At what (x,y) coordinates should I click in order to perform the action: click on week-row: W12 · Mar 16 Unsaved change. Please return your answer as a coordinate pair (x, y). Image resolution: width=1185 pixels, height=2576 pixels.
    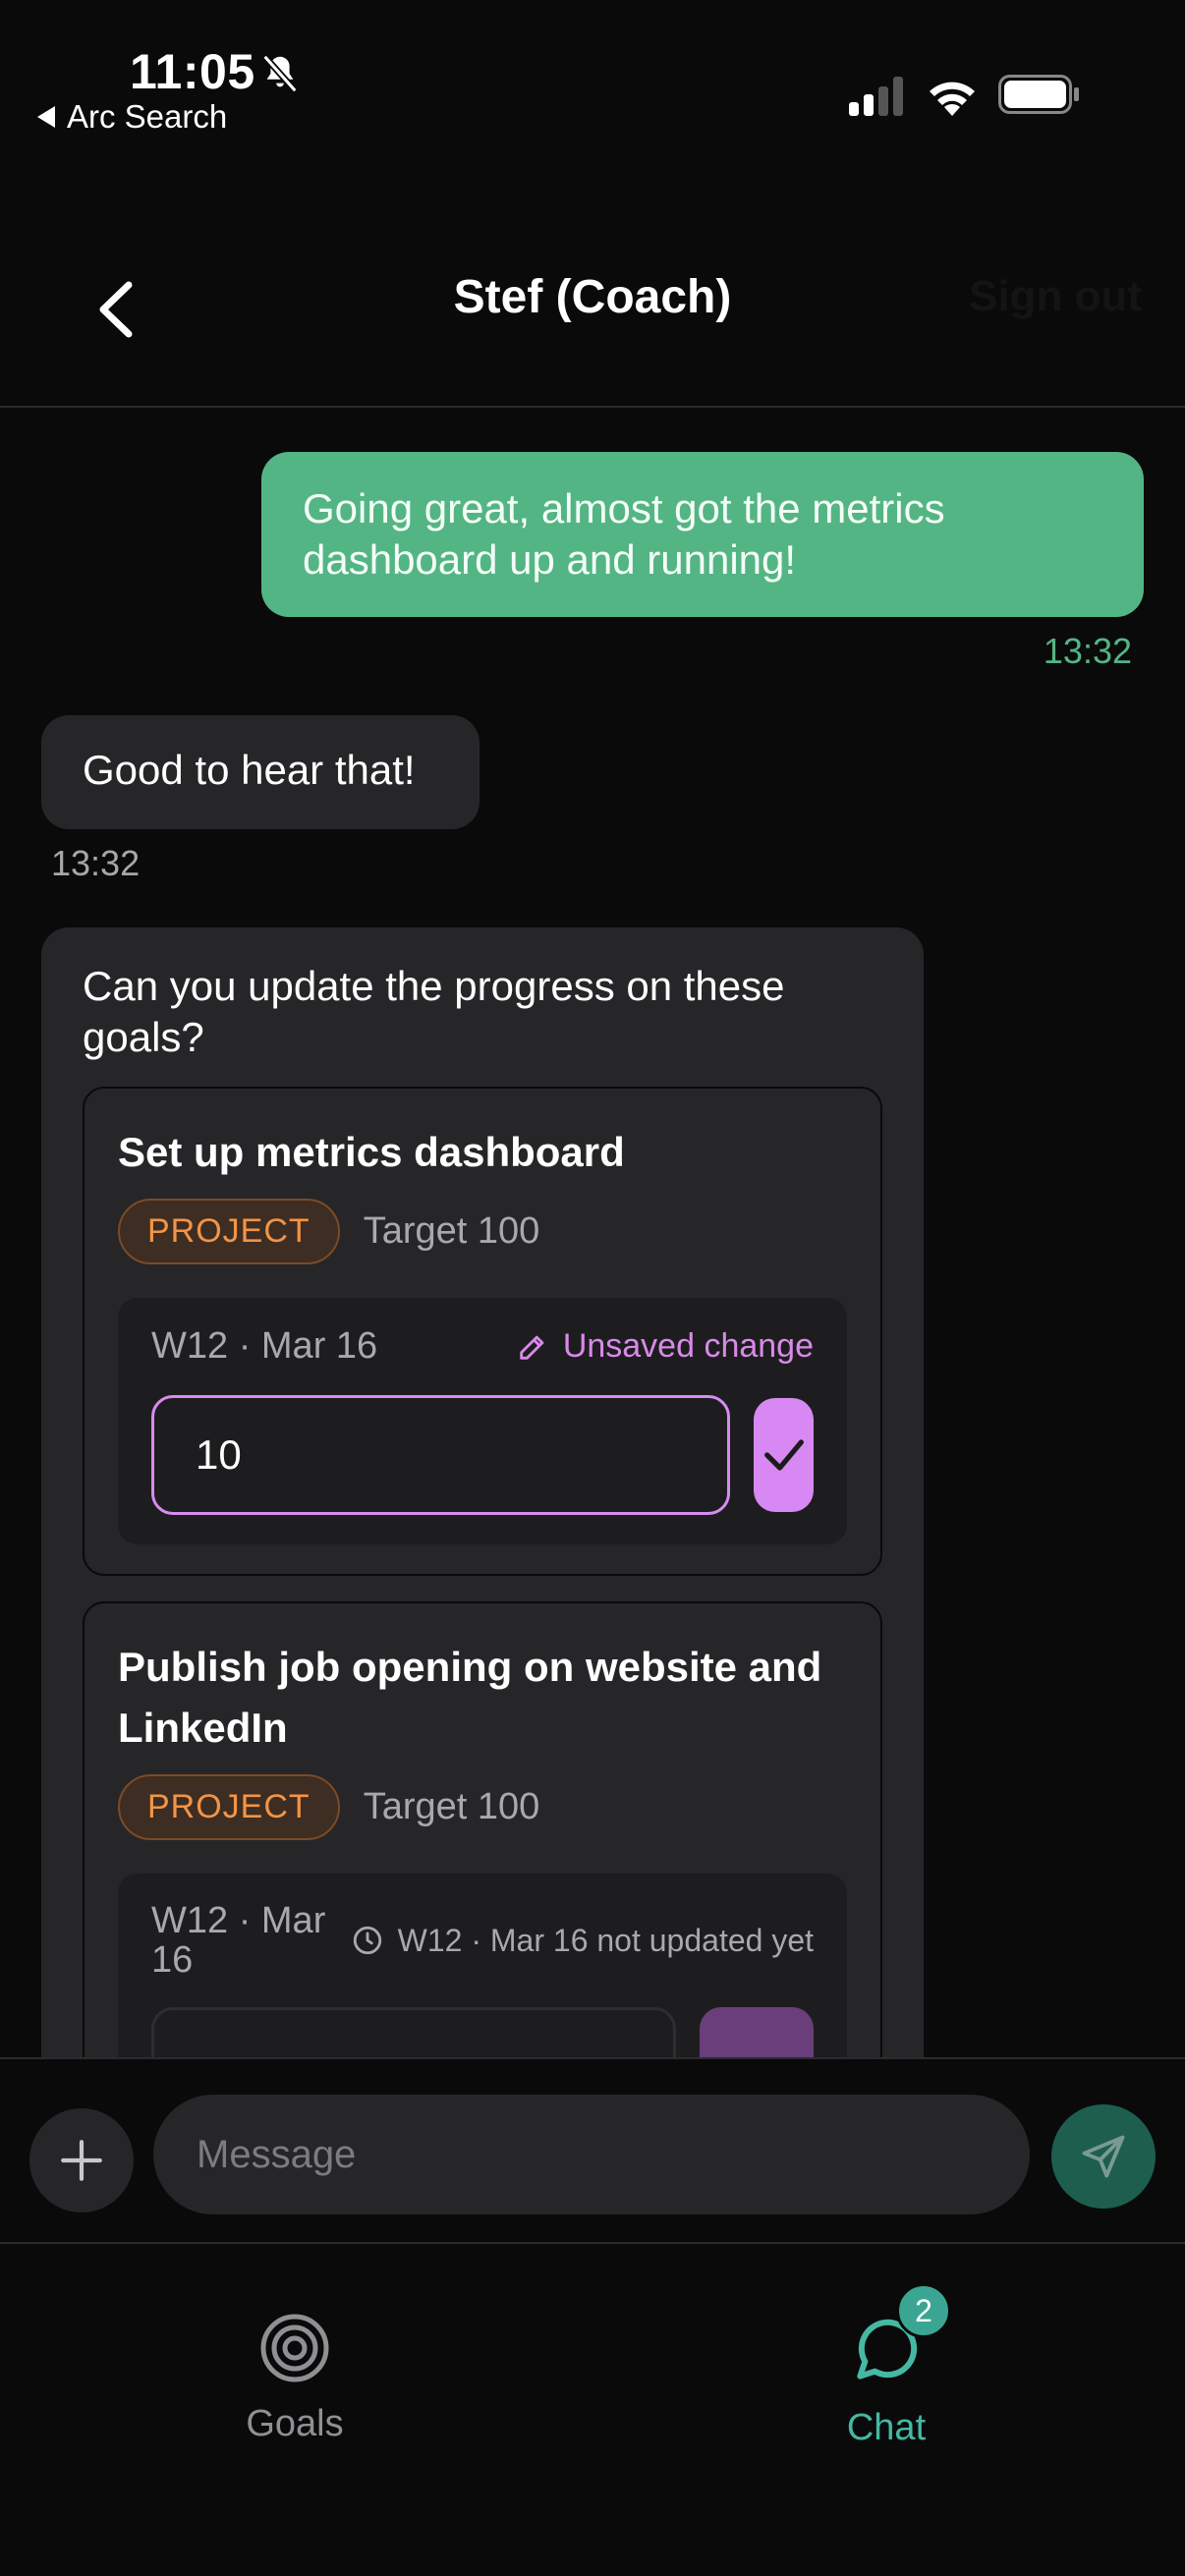
    Looking at the image, I should click on (483, 1346).